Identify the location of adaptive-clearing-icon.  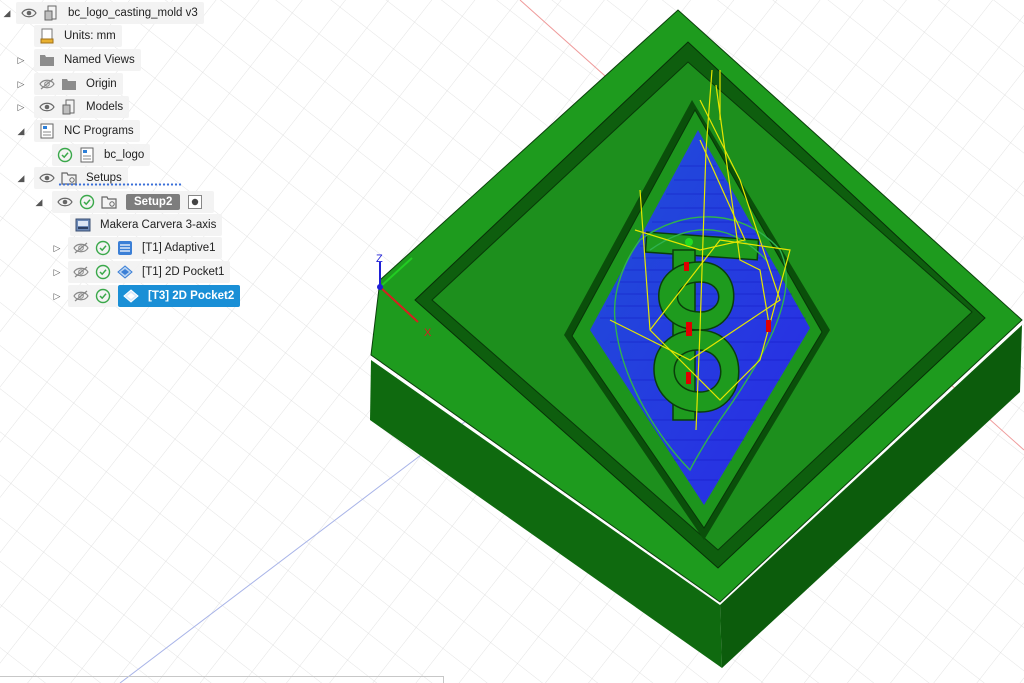
(125, 248).